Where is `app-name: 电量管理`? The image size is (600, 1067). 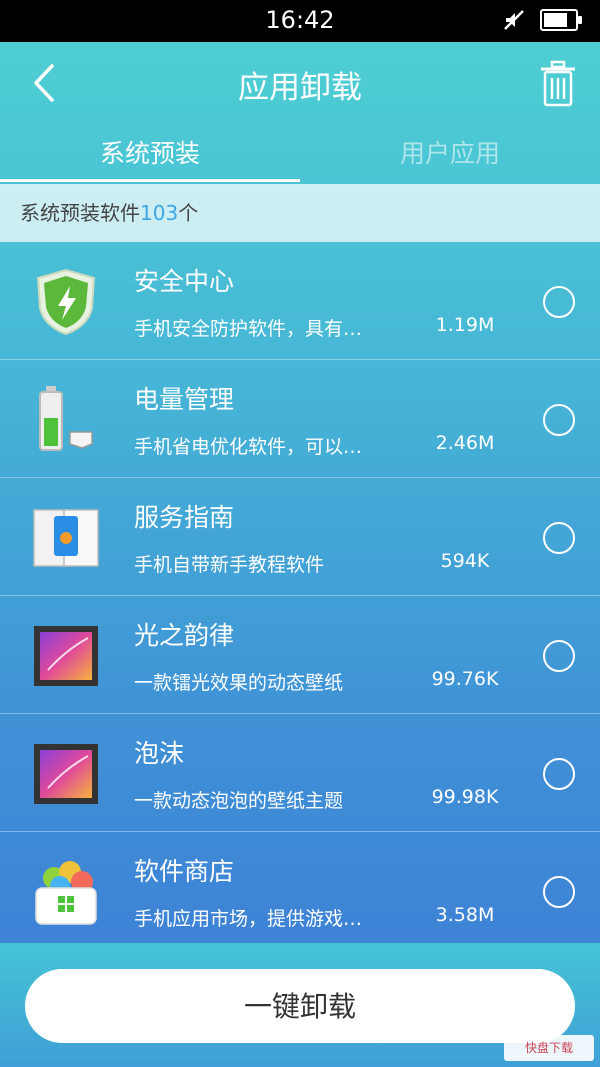
app-name: 电量管理 is located at coordinates (184, 399).